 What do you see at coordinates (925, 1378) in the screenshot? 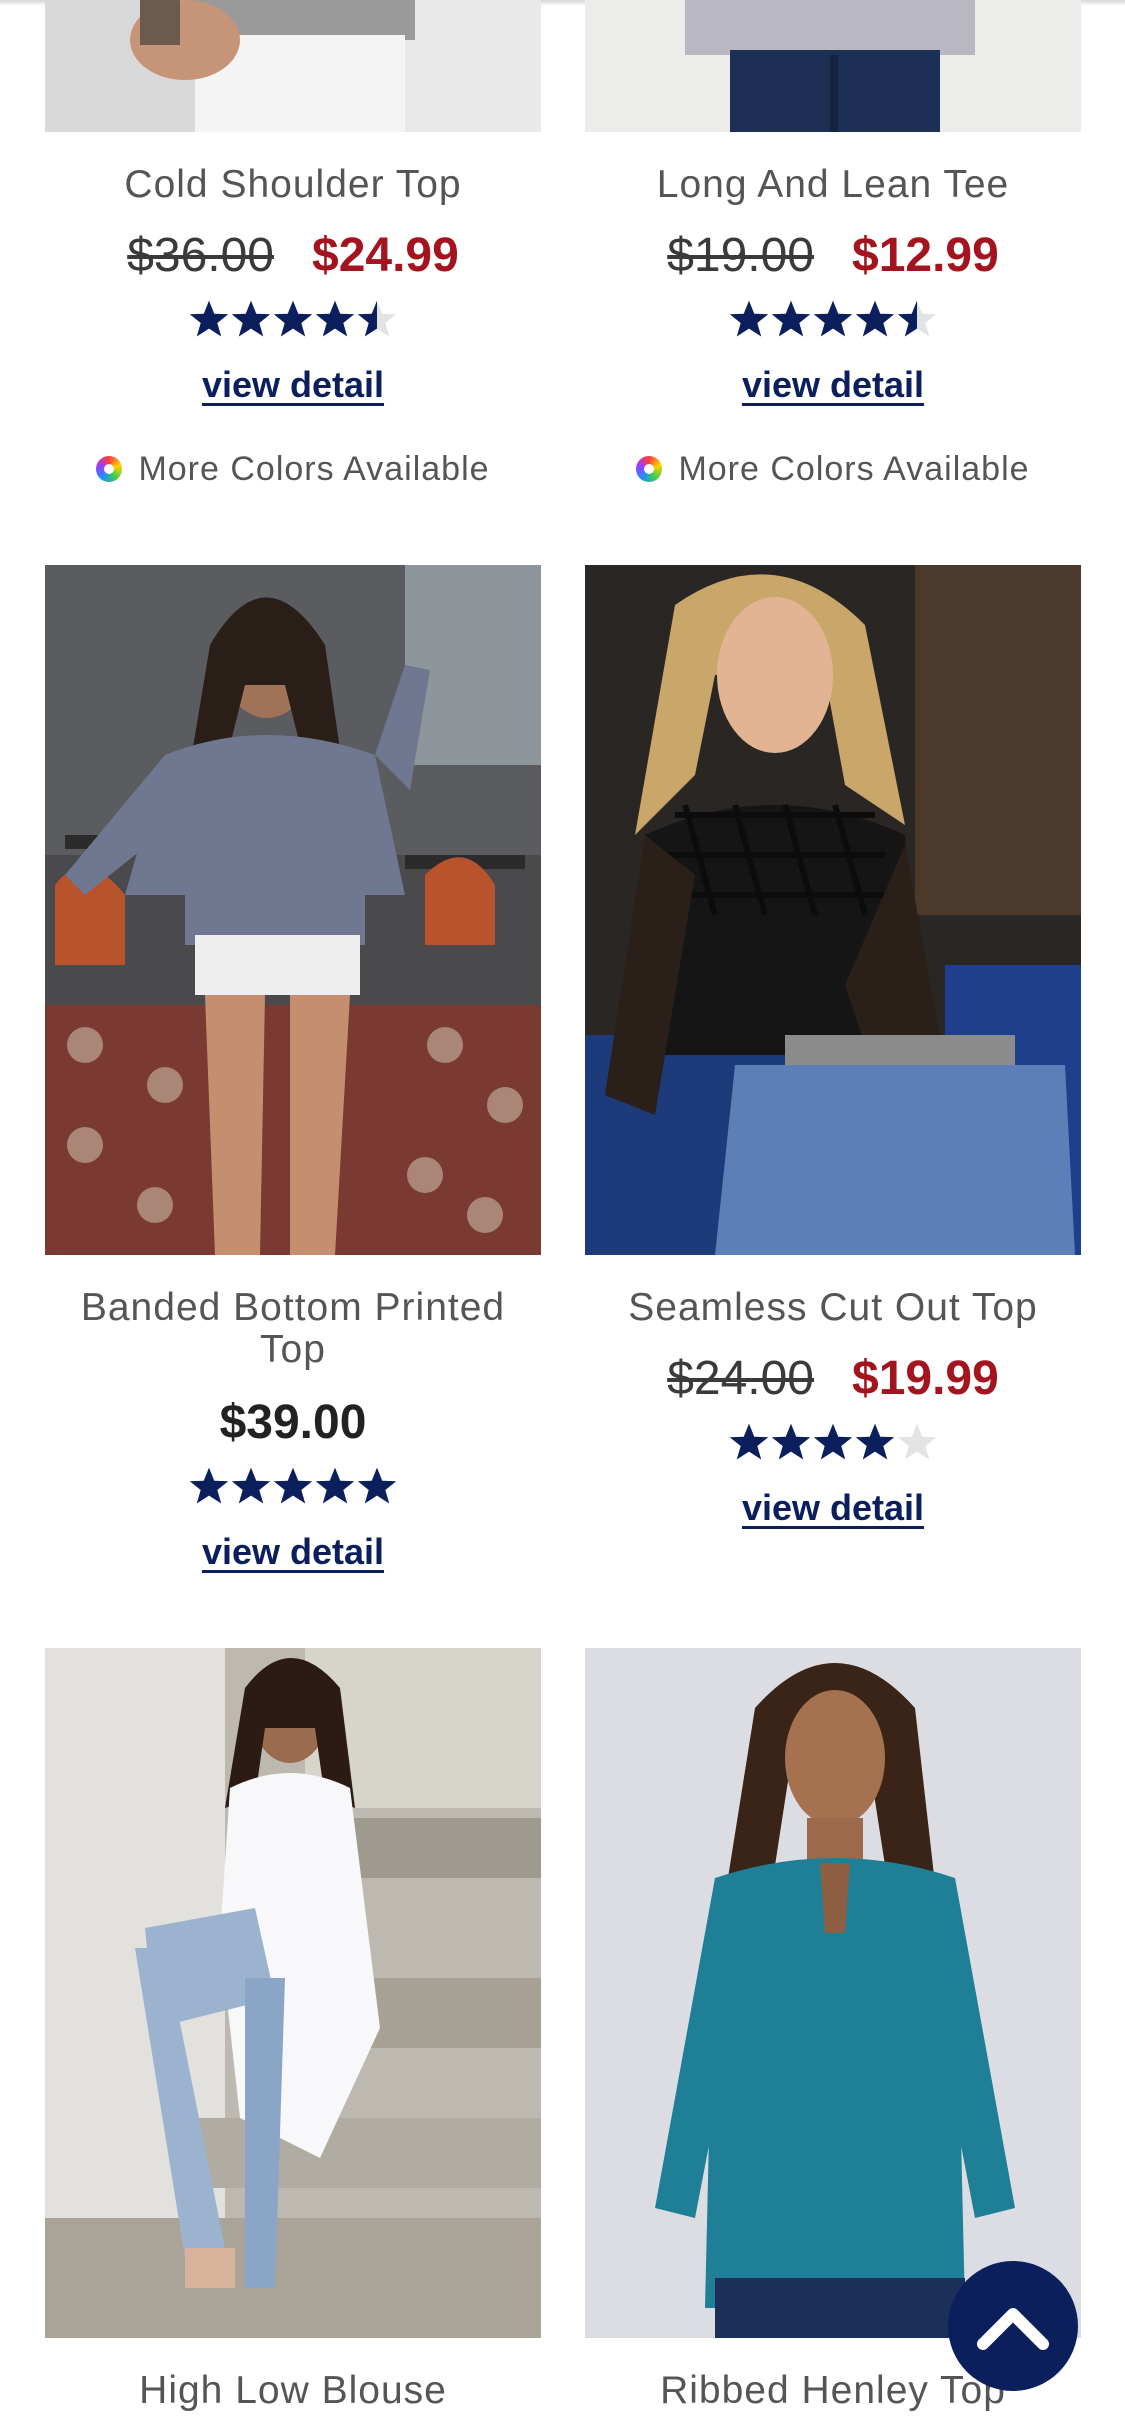
I see `sale-price: $19.99` at bounding box center [925, 1378].